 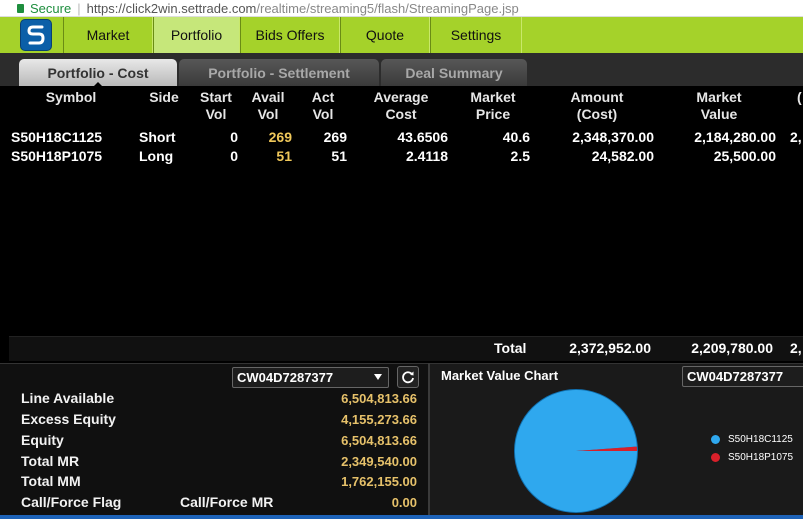 I want to click on lock-icon, so click(x=20, y=8).